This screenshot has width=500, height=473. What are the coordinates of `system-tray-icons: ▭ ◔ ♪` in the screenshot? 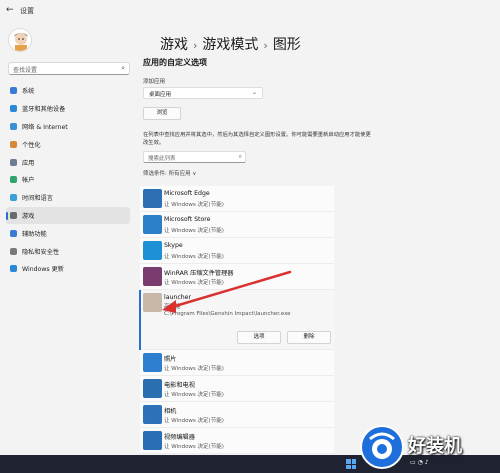 It's located at (419, 462).